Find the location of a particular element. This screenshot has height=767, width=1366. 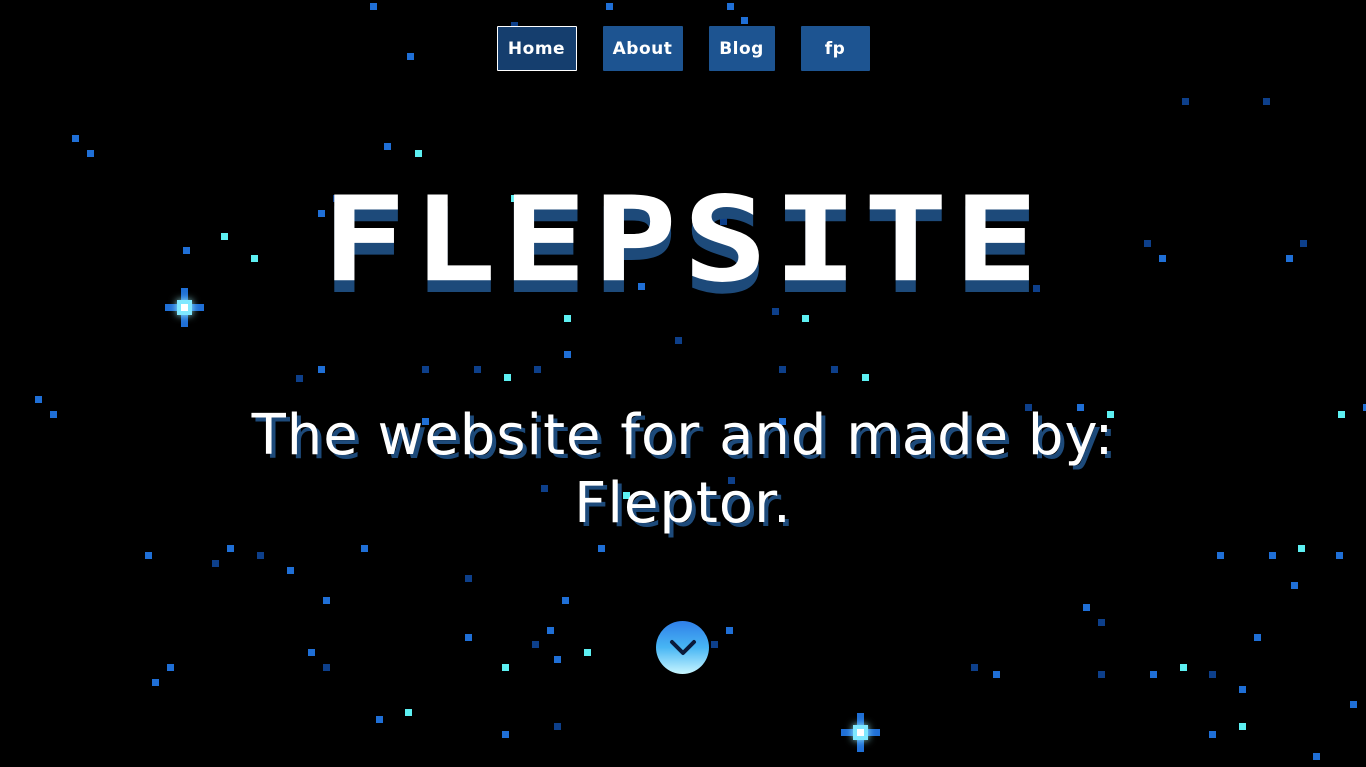

nav-home-button: Home is located at coordinates (536, 48).